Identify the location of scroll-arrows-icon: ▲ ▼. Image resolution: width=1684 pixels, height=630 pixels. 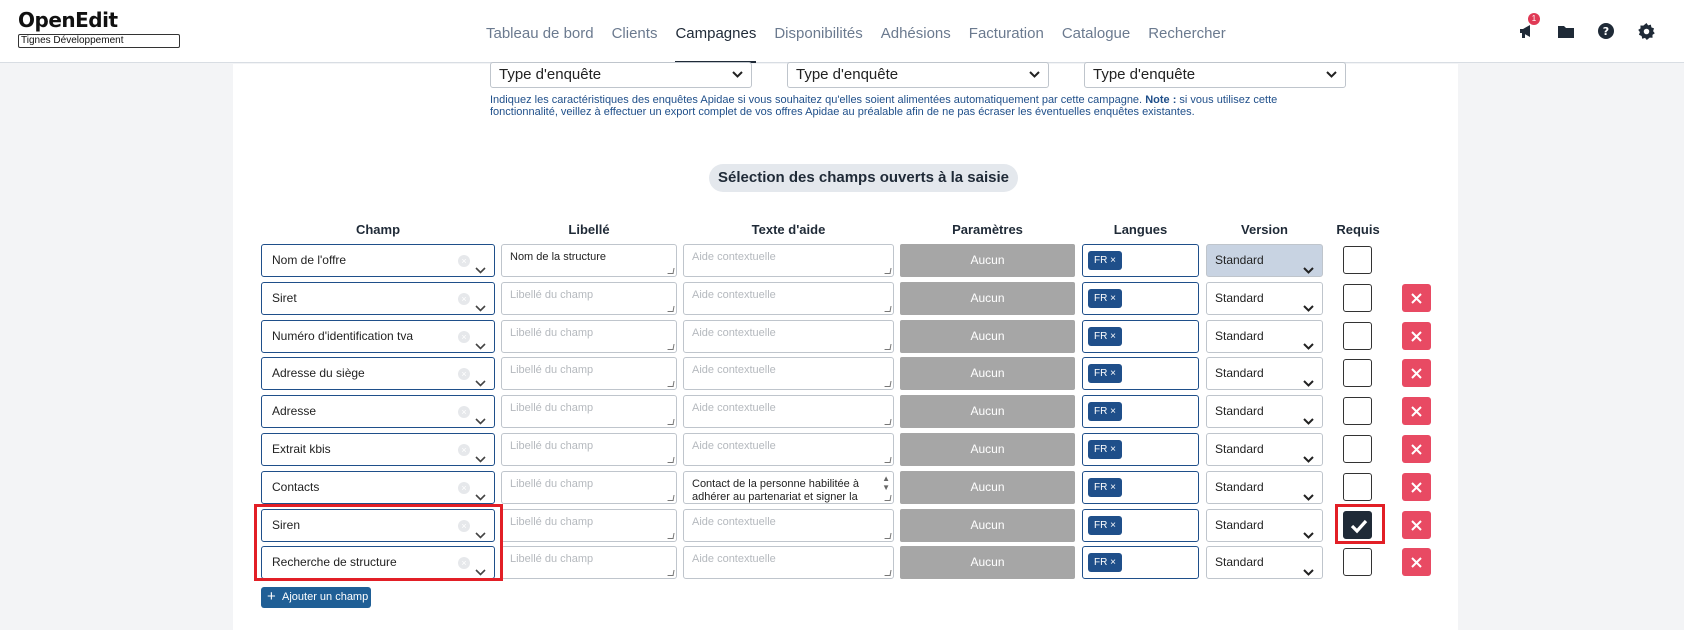
(886, 483).